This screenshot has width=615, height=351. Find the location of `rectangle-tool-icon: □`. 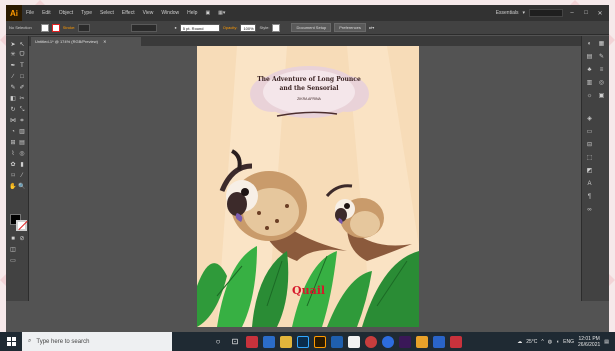

rectangle-tool-icon: □ is located at coordinates (22, 77).